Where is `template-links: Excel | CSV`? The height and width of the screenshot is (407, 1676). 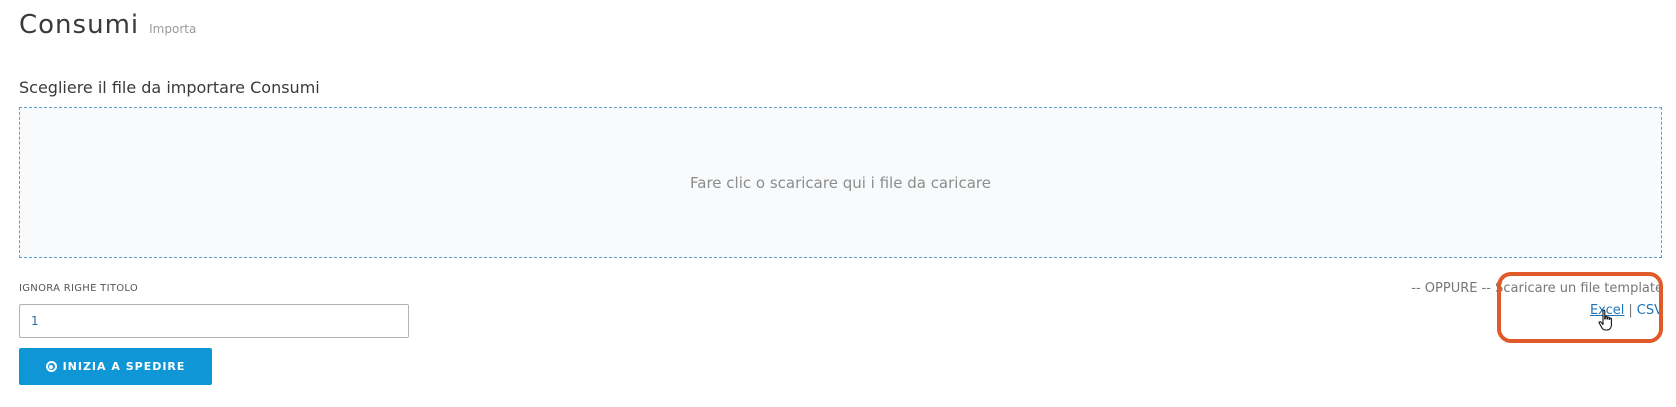 template-links: Excel | CSV is located at coordinates (1537, 311).